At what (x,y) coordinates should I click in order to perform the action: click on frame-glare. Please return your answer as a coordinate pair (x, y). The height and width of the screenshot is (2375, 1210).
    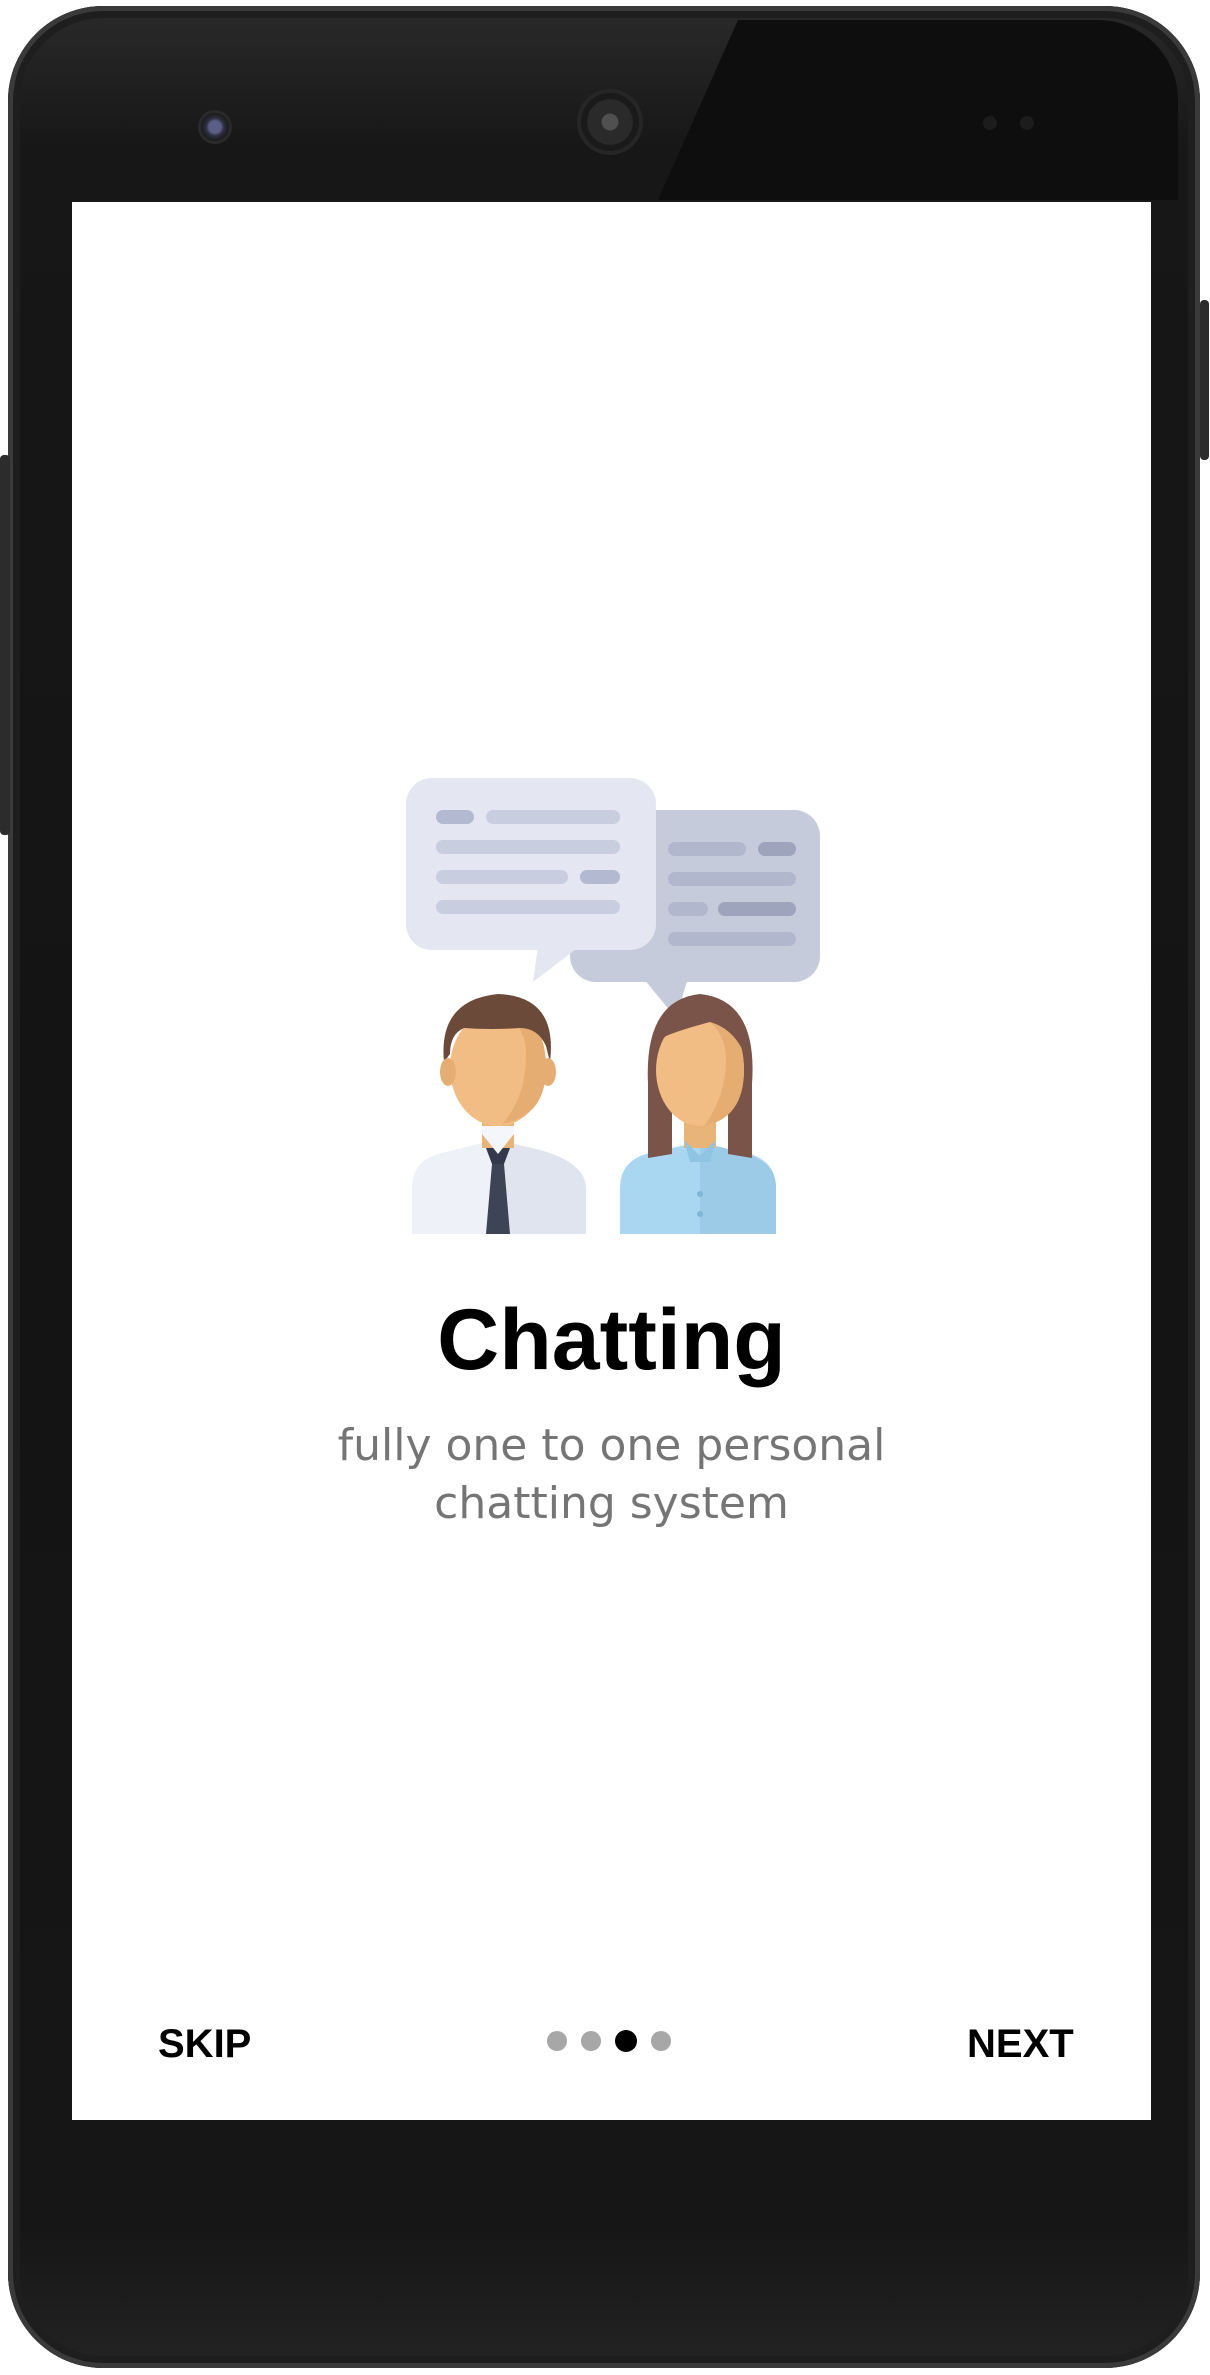
    Looking at the image, I should click on (918, 110).